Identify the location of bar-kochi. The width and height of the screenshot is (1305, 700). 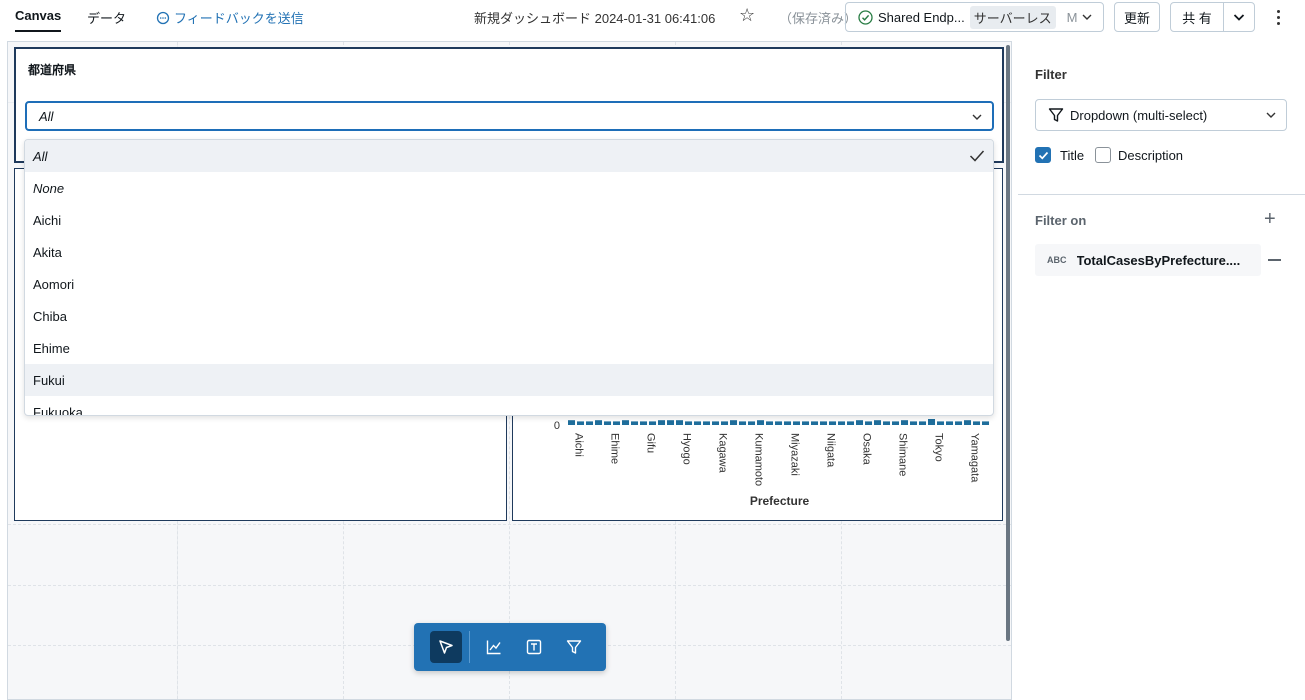
(743, 423).